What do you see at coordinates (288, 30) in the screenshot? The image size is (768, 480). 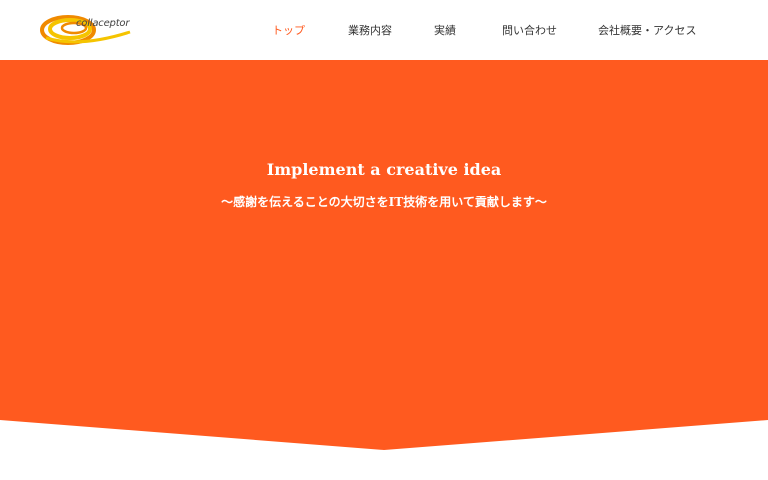 I see `nav-item-top: トップ` at bounding box center [288, 30].